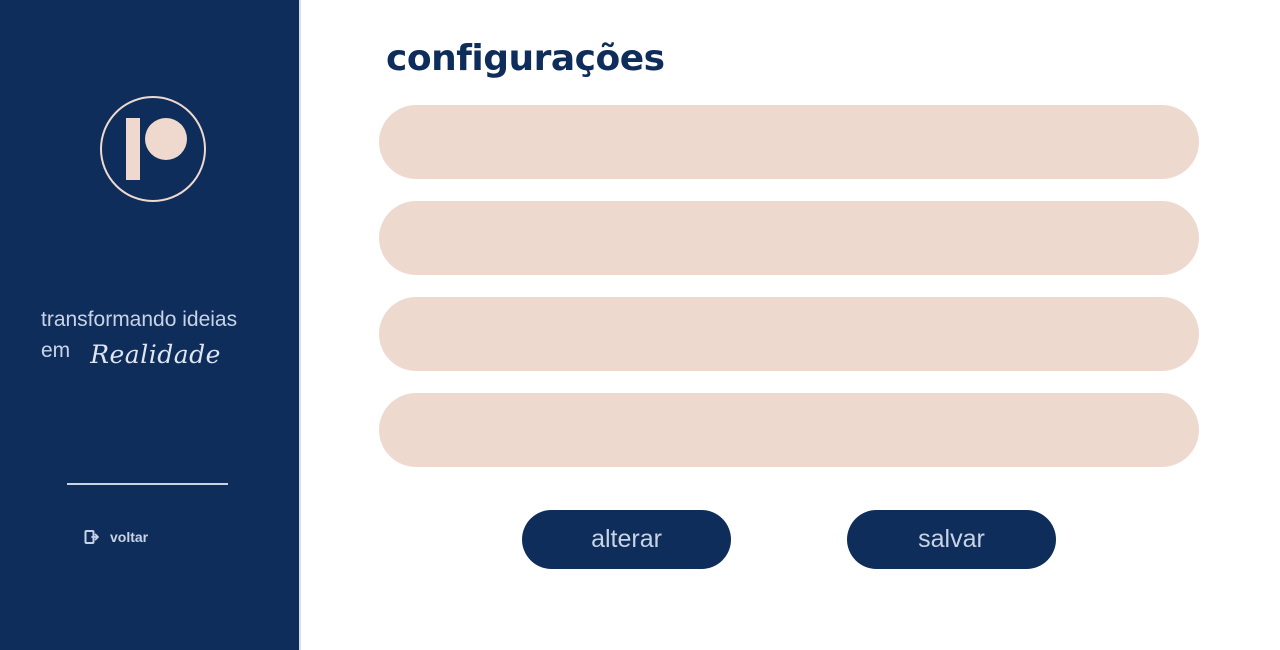 The image size is (1280, 650). Describe the element at coordinates (133, 149) in the screenshot. I see `logo-bar` at that location.